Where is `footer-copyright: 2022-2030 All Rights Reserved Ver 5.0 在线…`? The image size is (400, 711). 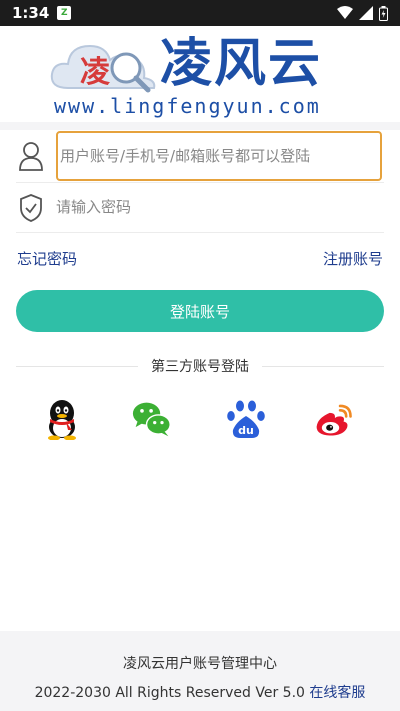
footer-copyright: 2022-2030 All Rights Reserved Ver 5.0 在线… is located at coordinates (200, 692).